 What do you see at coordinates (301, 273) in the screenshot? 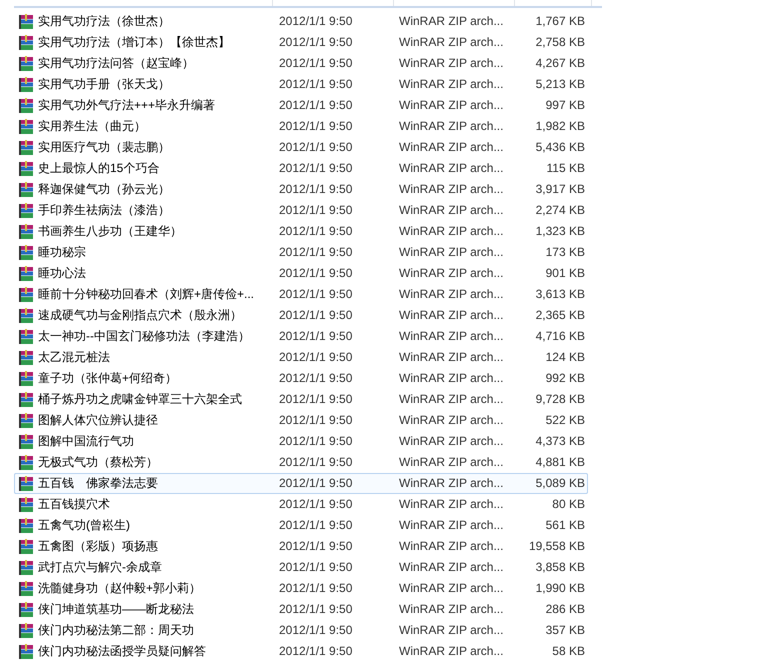
I see `file-row: 睡功心法 2012/1/1 9:50 WinRAR ZIP arch... 901 KB` at bounding box center [301, 273].